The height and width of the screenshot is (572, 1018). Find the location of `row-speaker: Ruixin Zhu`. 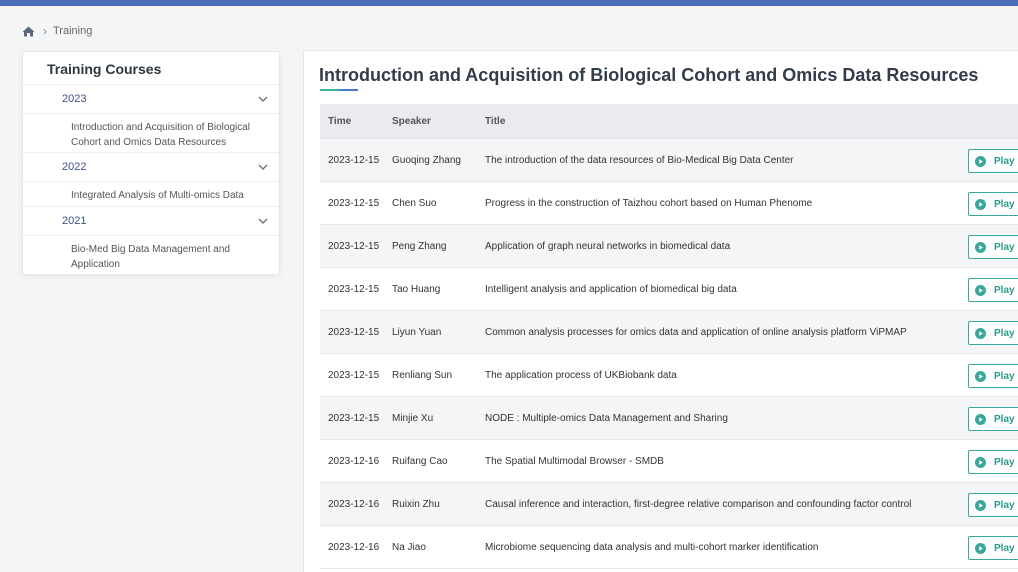

row-speaker: Ruixin Zhu is located at coordinates (416, 504).